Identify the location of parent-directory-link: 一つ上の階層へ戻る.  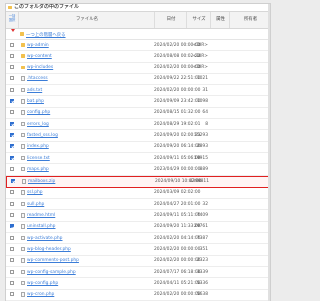
(46, 35).